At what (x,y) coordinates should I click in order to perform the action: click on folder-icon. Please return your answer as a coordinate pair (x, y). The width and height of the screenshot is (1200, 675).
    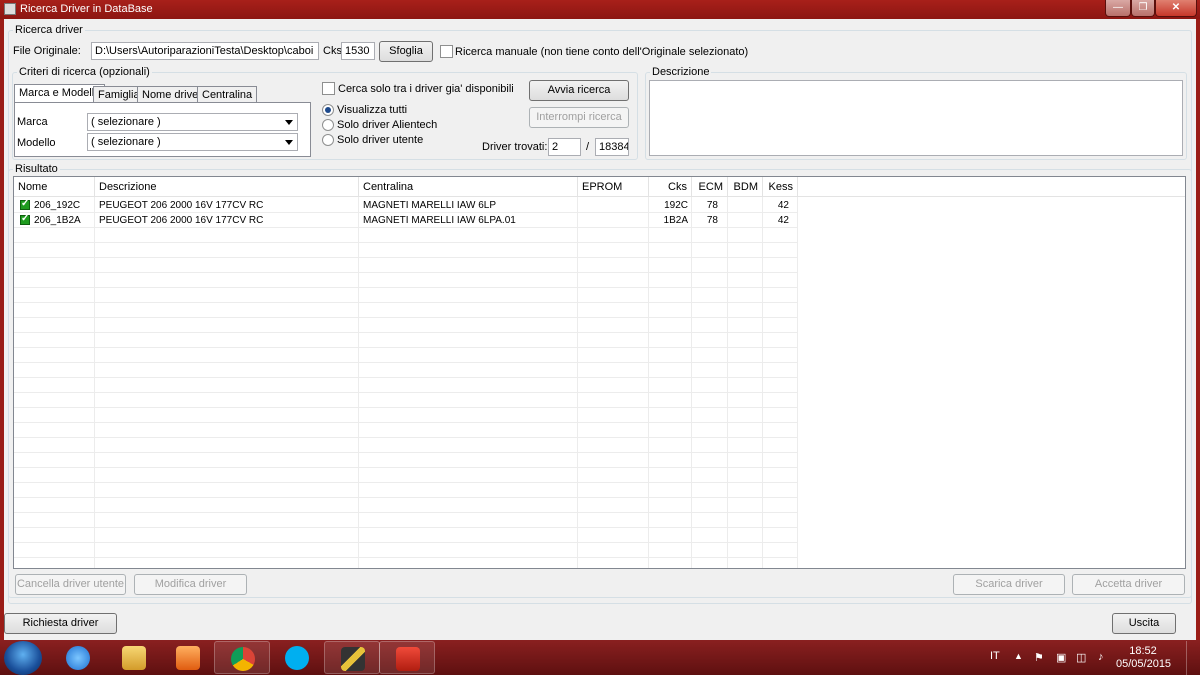
    Looking at the image, I should click on (134, 658).